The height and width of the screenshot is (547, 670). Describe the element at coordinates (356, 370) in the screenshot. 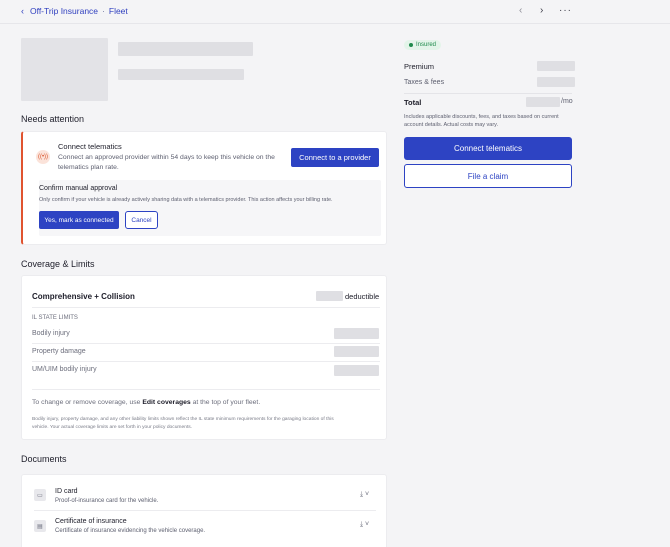

I see `limit-value-um-uim` at that location.